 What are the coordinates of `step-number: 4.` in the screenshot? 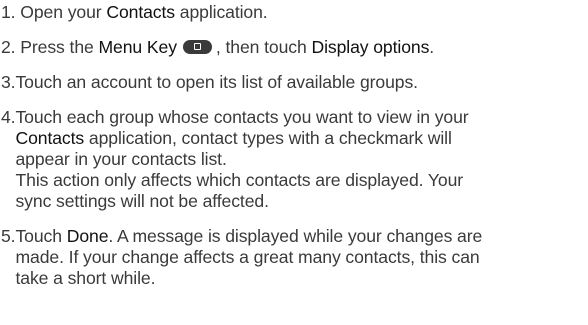 It's located at (8, 117).